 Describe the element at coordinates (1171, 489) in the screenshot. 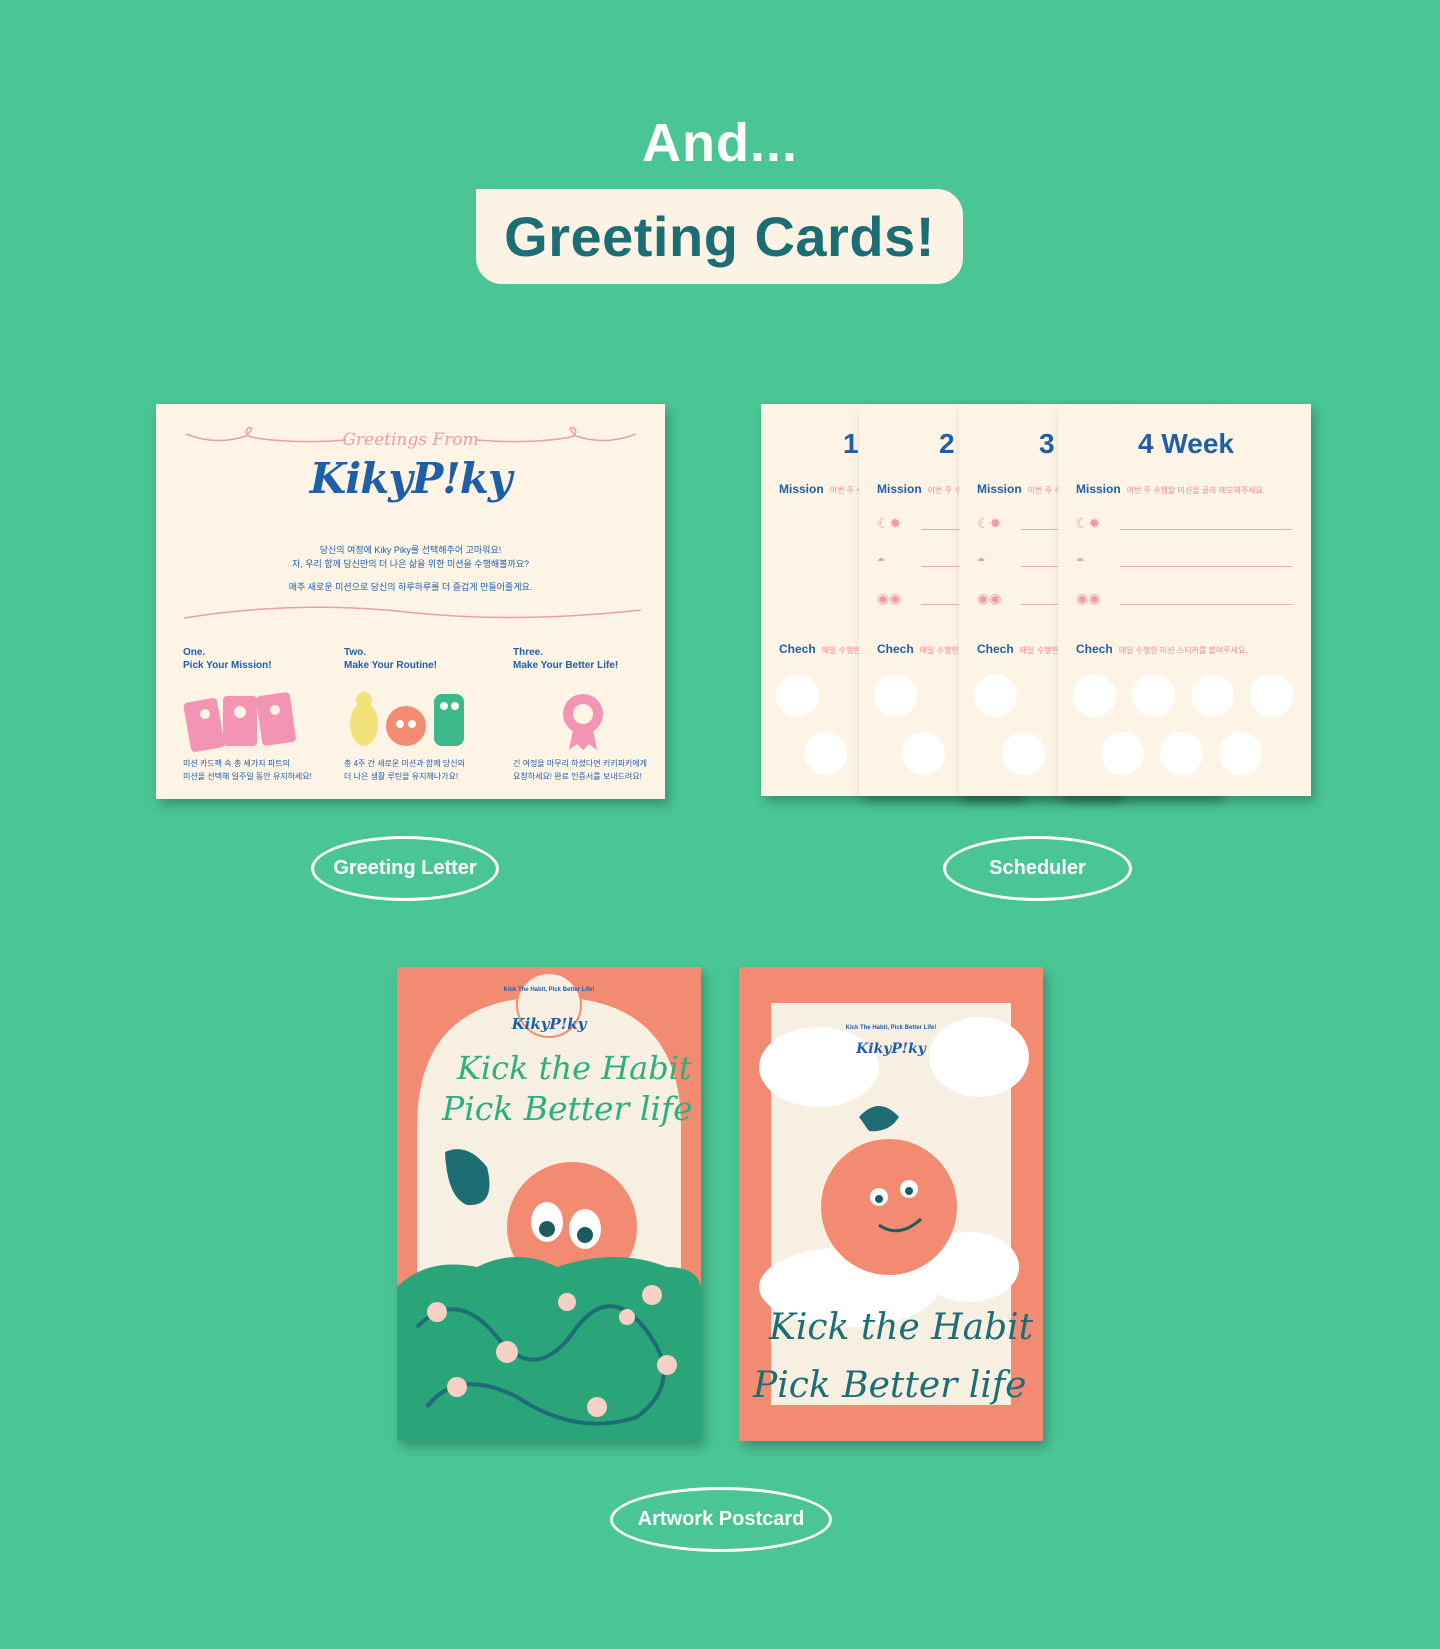

I see `mission-label: Mission 이번 주 수행할 미션을 골라 메모해주세요.` at that location.